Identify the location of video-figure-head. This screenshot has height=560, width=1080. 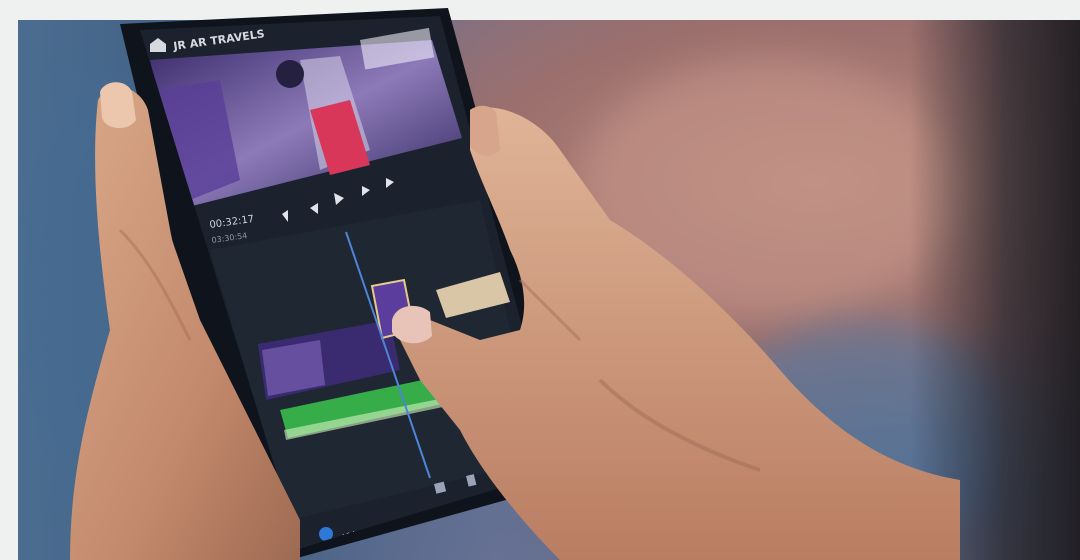
(290, 74).